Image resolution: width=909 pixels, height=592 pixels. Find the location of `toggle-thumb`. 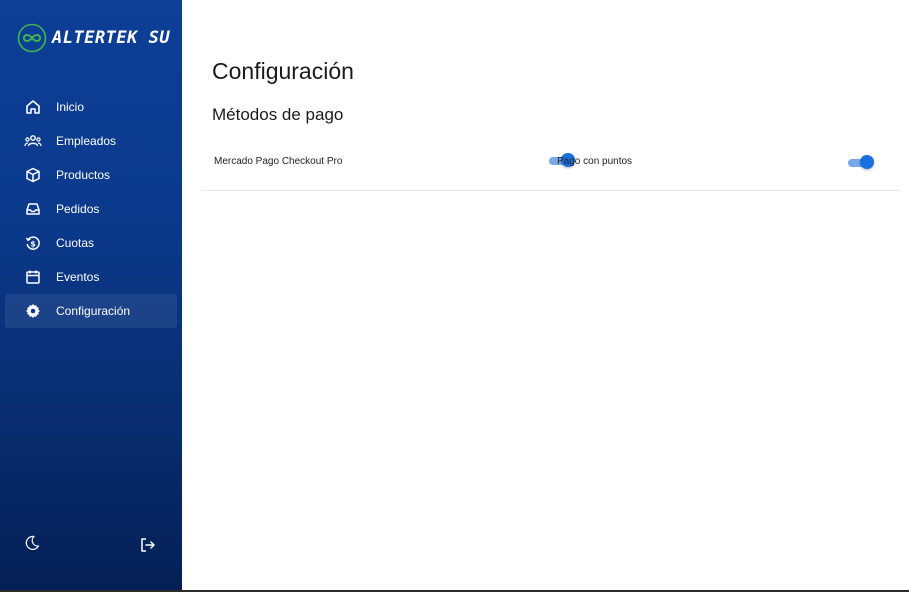

toggle-thumb is located at coordinates (867, 162).